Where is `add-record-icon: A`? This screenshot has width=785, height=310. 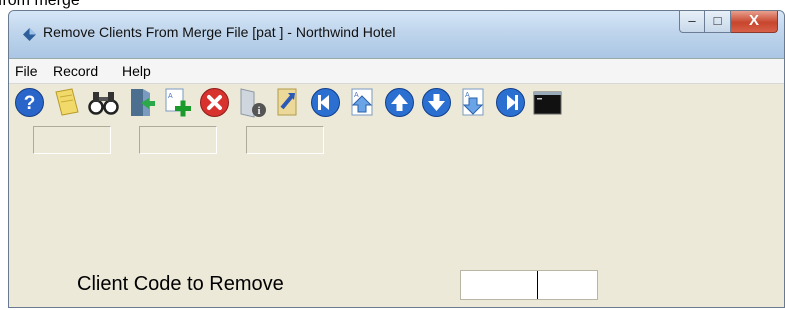 add-record-icon: A is located at coordinates (178, 102).